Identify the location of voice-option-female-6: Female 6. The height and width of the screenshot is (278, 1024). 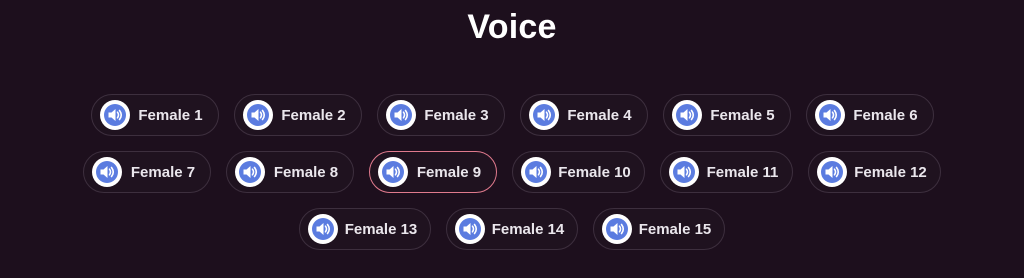
(869, 115).